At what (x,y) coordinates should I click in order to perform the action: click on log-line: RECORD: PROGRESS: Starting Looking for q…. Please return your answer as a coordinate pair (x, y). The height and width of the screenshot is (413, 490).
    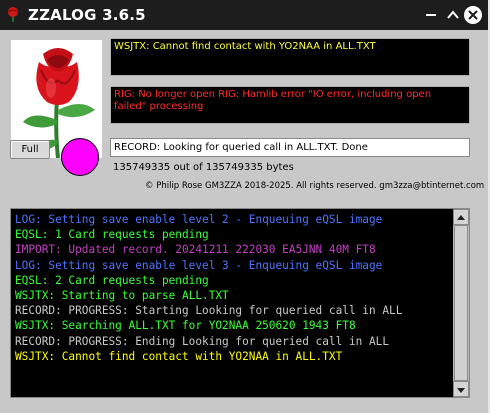
    Looking at the image, I should click on (209, 311).